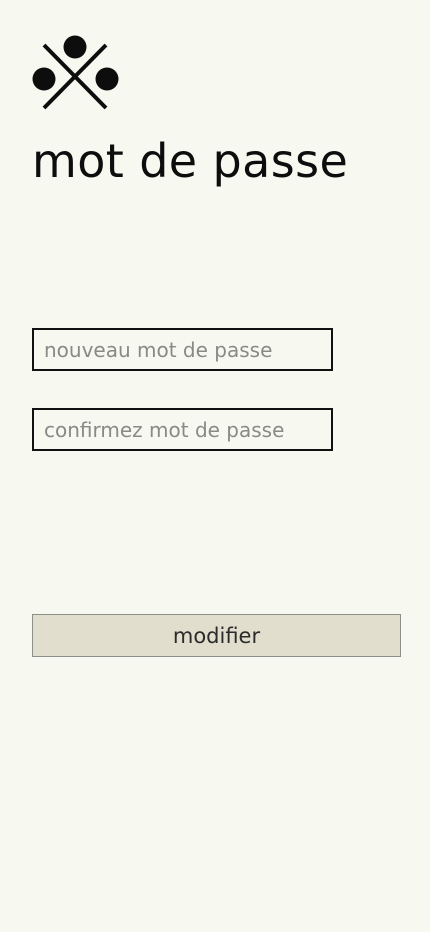  What do you see at coordinates (76, 73) in the screenshot?
I see `logo-icon` at bounding box center [76, 73].